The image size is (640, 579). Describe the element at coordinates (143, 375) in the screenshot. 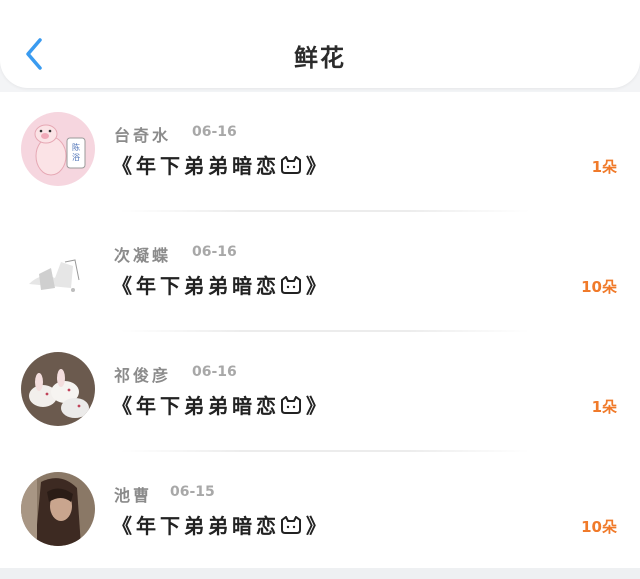

I see `sender-name: 祁俊彦` at that location.